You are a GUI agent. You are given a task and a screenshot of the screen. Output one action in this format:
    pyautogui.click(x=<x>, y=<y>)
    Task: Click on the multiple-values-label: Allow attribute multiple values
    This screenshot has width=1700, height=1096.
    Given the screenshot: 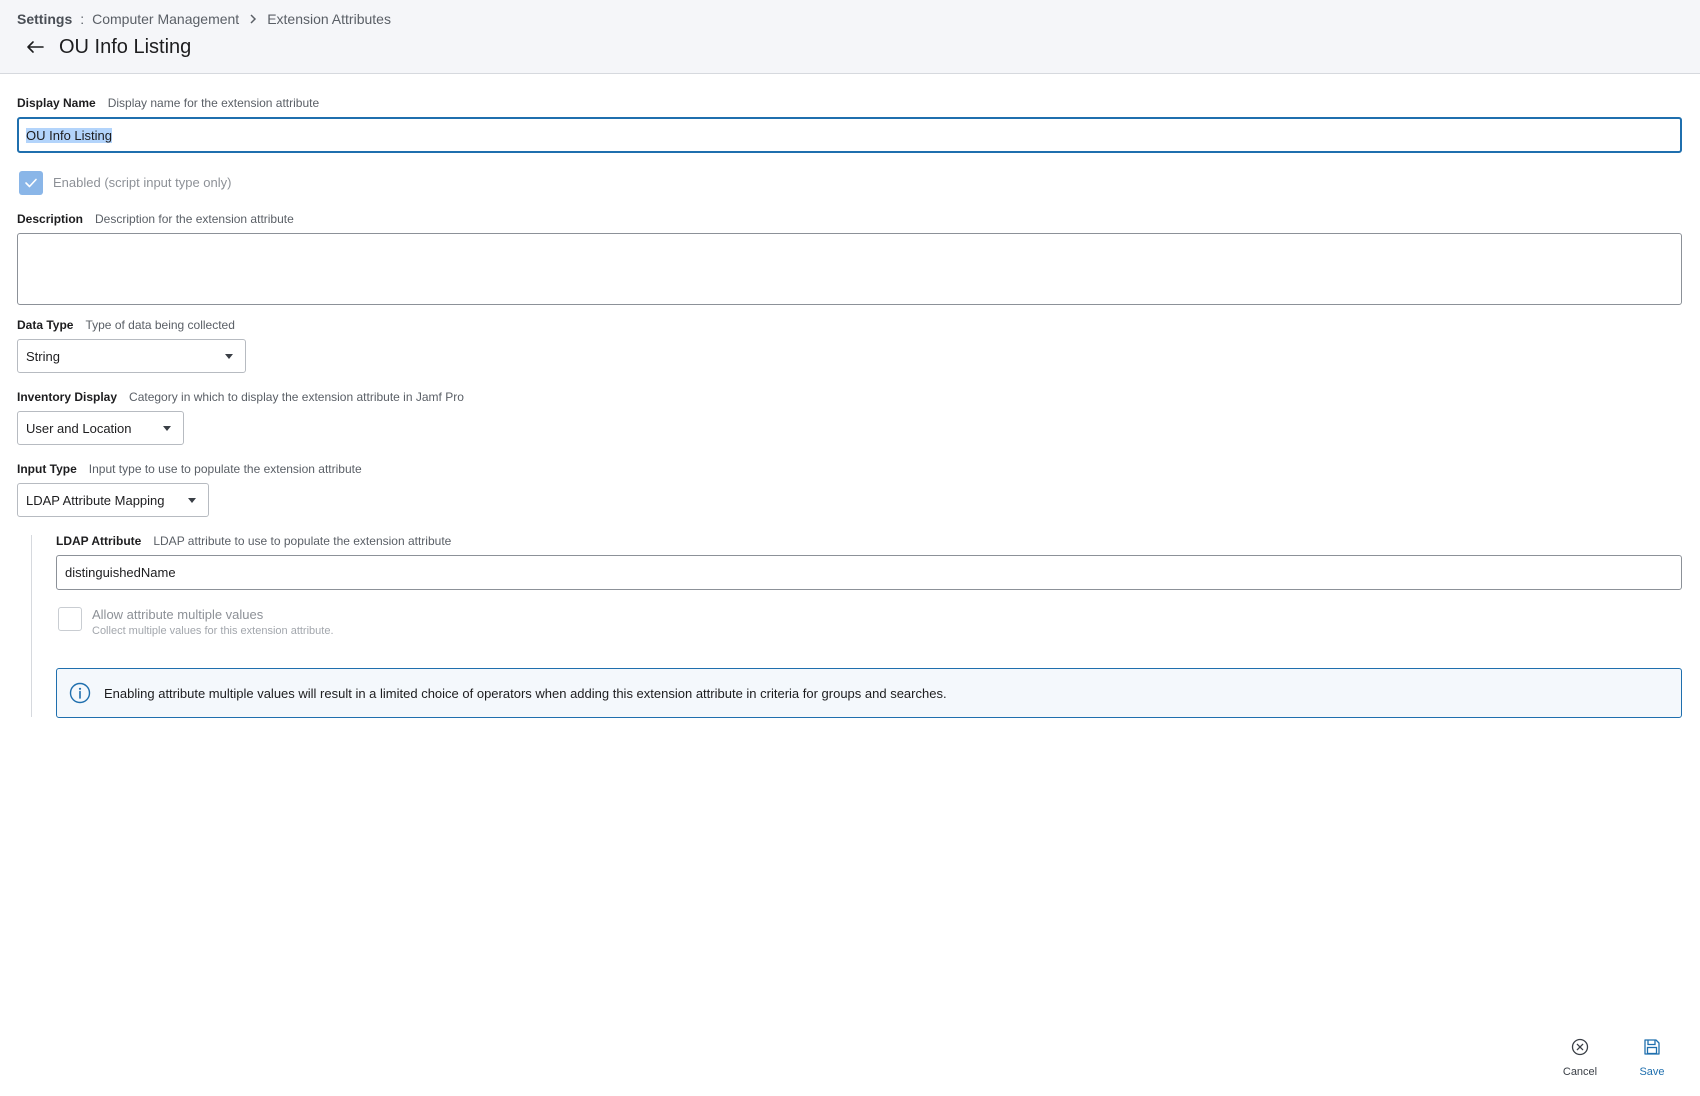 What is the action you would take?
    pyautogui.click(x=178, y=614)
    